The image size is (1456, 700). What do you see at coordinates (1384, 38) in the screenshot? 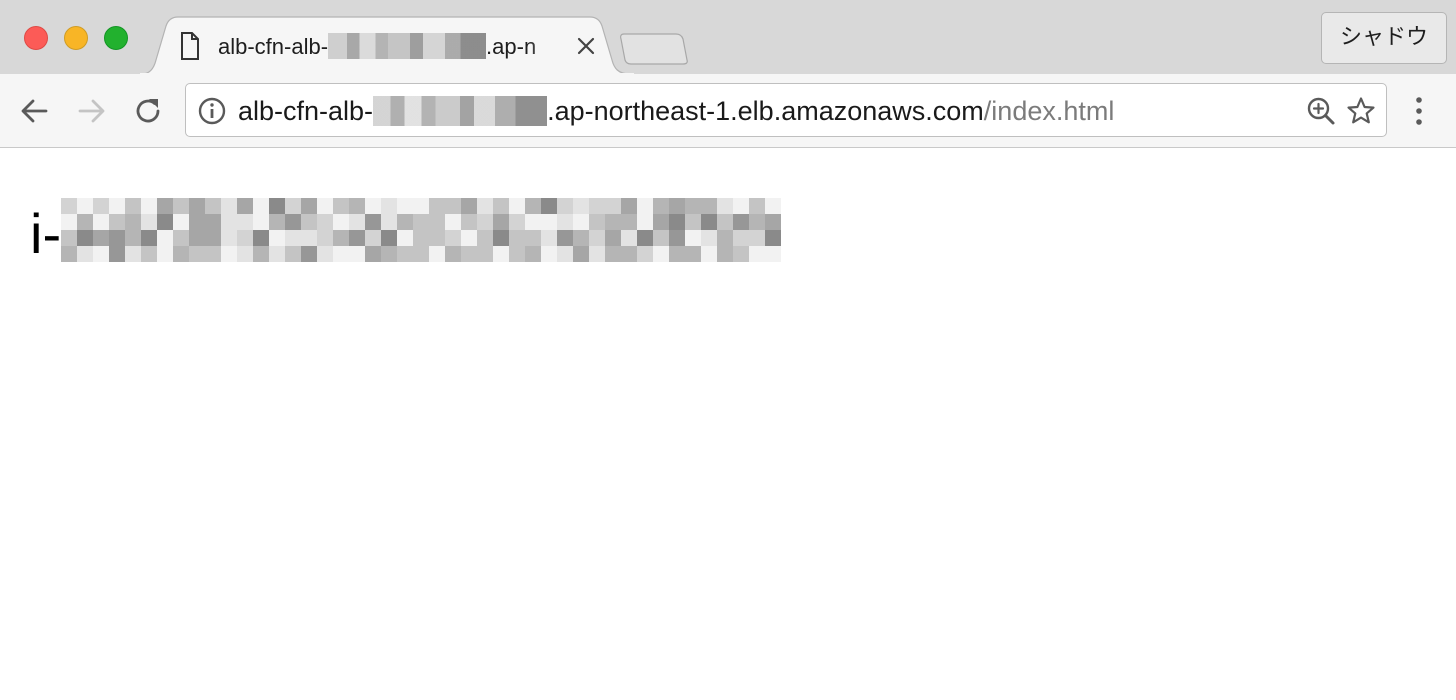
I see `profile-button: シャドウ` at bounding box center [1384, 38].